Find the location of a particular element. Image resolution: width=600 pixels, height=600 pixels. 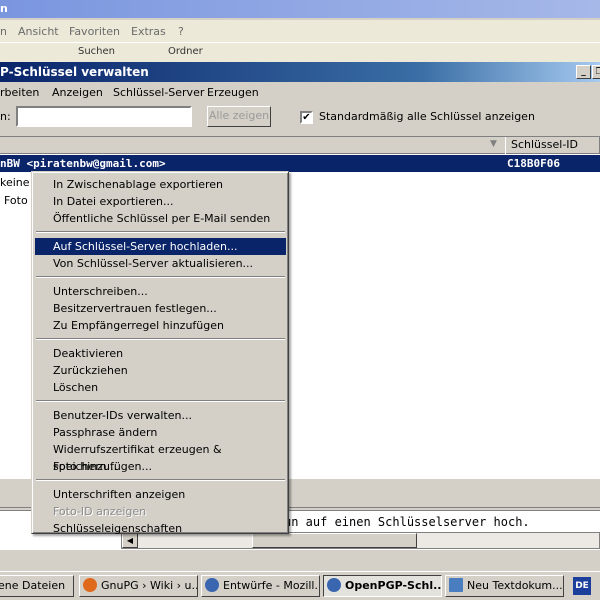

language-indicator: DE is located at coordinates (582, 586).